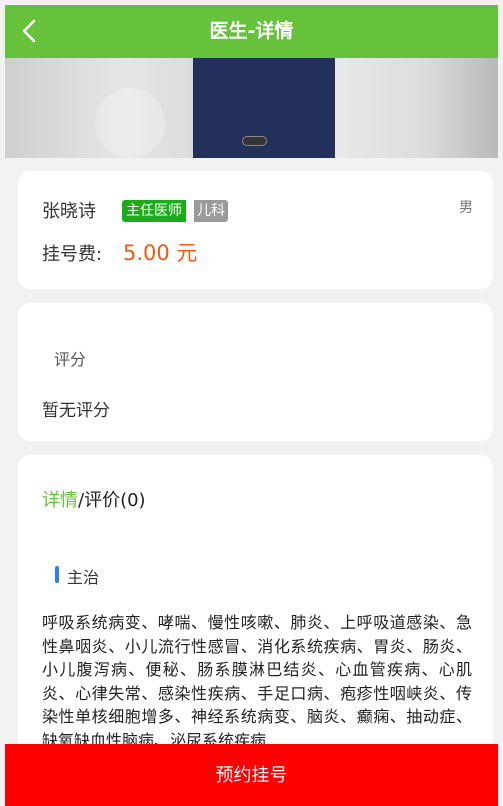  What do you see at coordinates (57, 574) in the screenshot?
I see `section-marker` at bounding box center [57, 574].